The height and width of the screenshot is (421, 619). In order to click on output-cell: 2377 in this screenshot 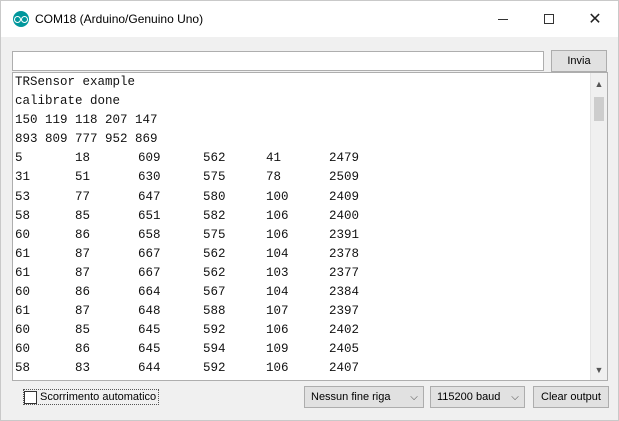, I will do `click(344, 272)`.